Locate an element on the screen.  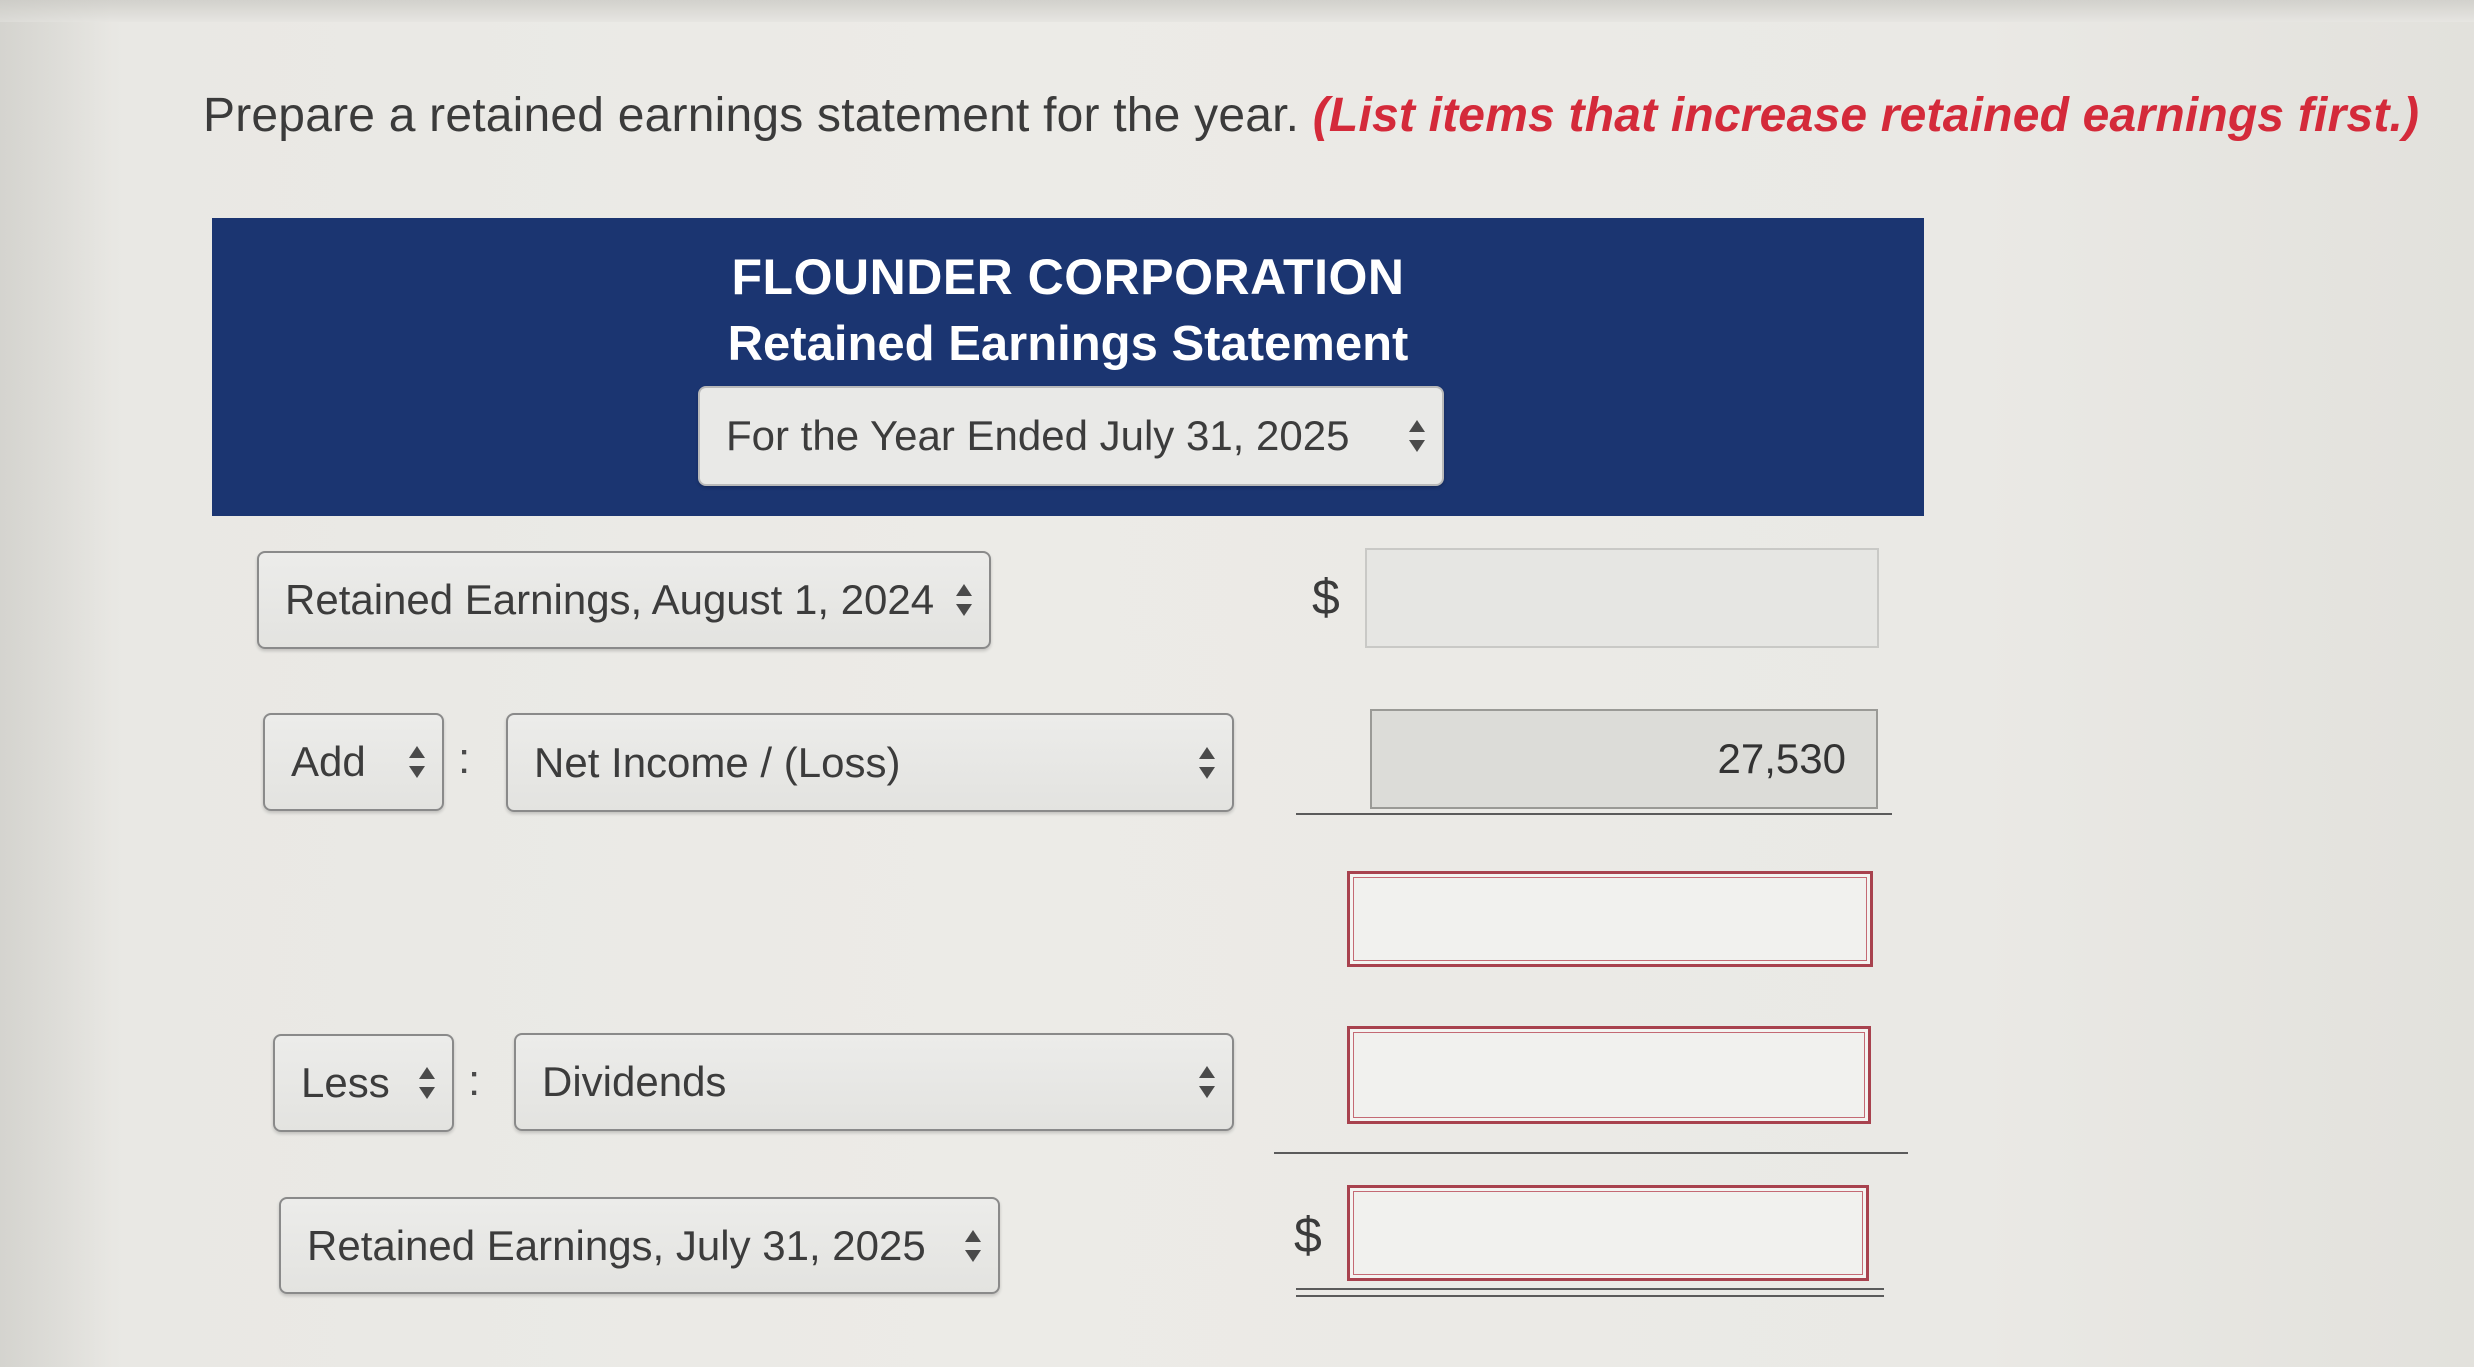
ending-currency-symbol: $ is located at coordinates (1308, 1235).